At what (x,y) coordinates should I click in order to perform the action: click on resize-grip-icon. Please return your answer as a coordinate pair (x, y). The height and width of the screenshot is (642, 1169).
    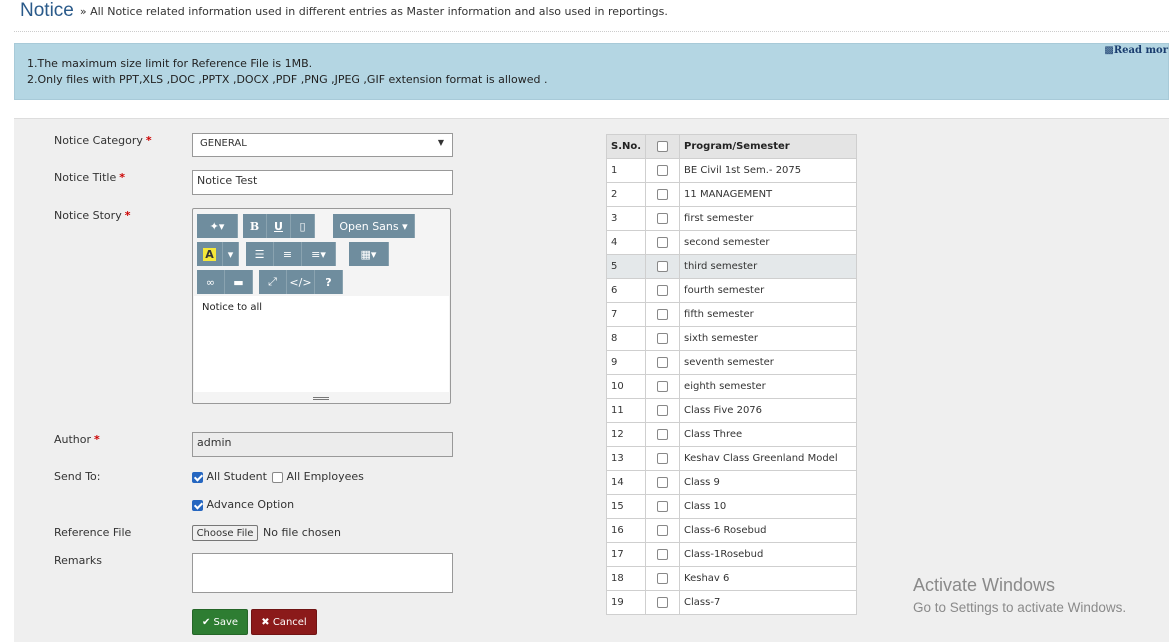
    Looking at the image, I should click on (321, 398).